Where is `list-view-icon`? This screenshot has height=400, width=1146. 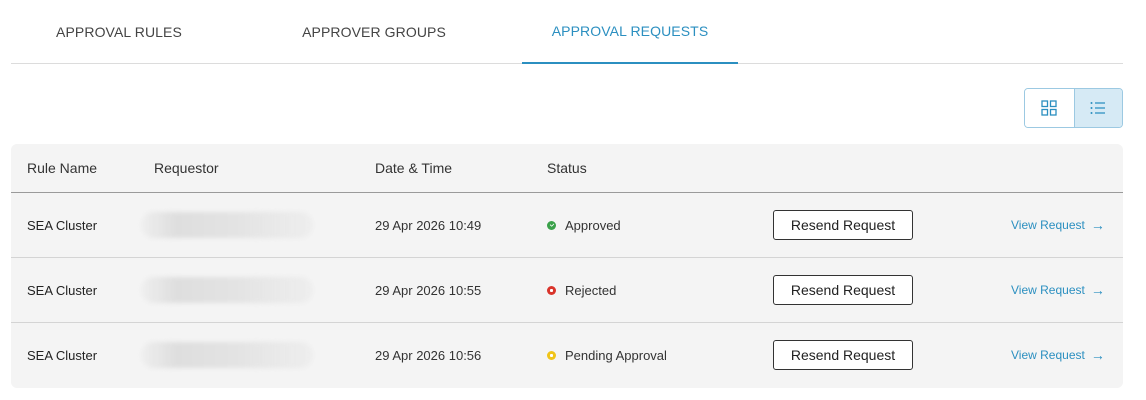 list-view-icon is located at coordinates (1098, 108).